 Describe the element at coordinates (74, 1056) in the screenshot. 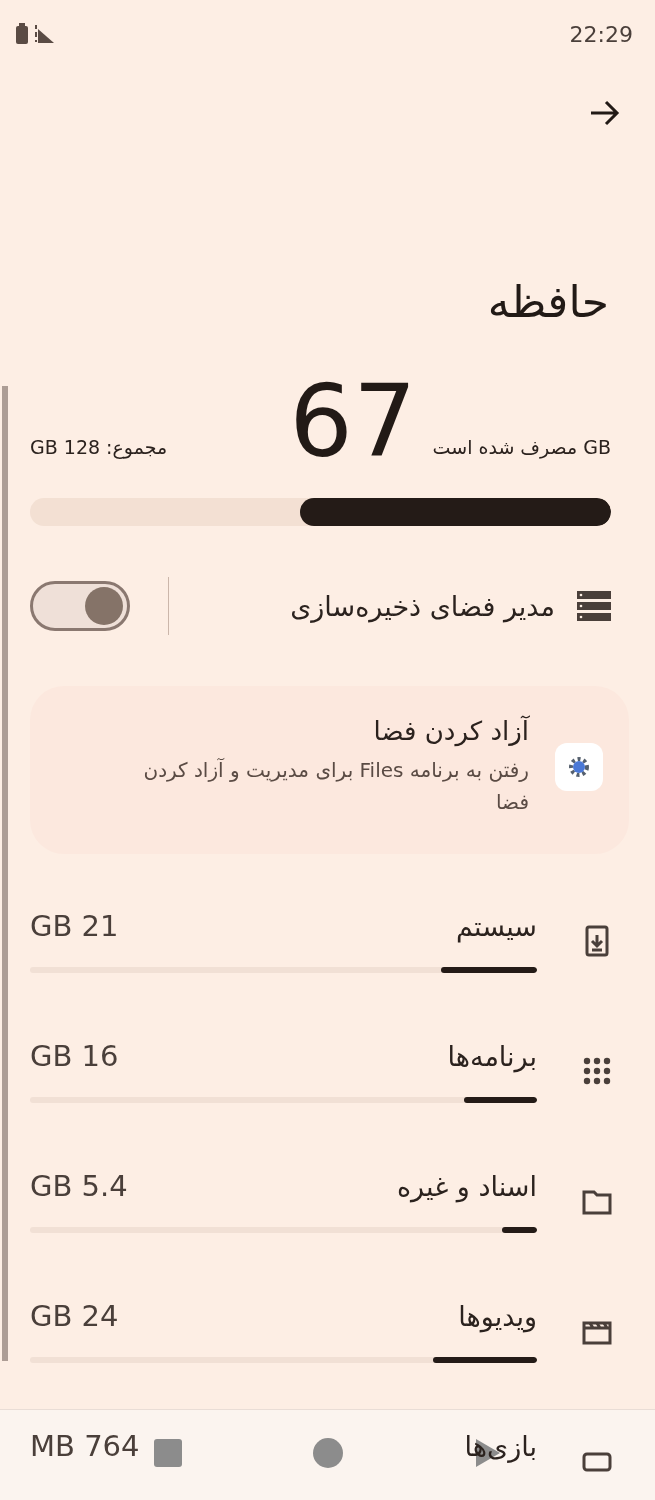

I see `category-size: GB 16` at that location.